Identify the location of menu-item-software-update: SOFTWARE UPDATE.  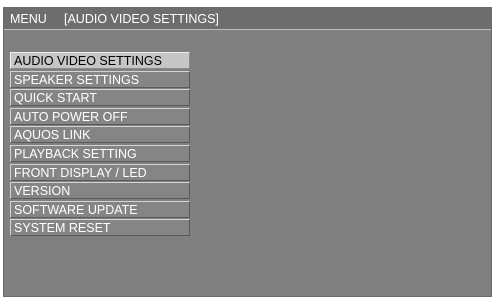
(100, 209).